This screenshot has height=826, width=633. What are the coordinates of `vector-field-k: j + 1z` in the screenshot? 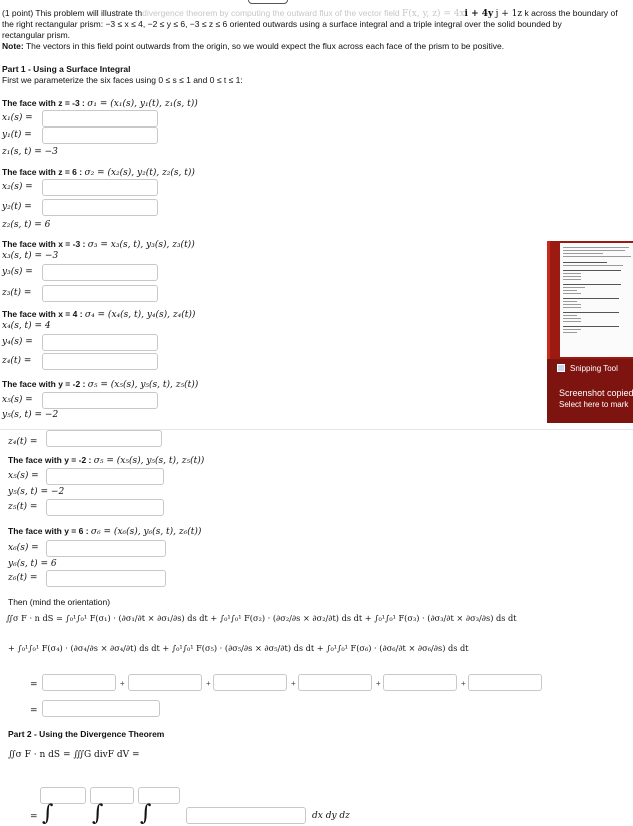 It's located at (509, 14).